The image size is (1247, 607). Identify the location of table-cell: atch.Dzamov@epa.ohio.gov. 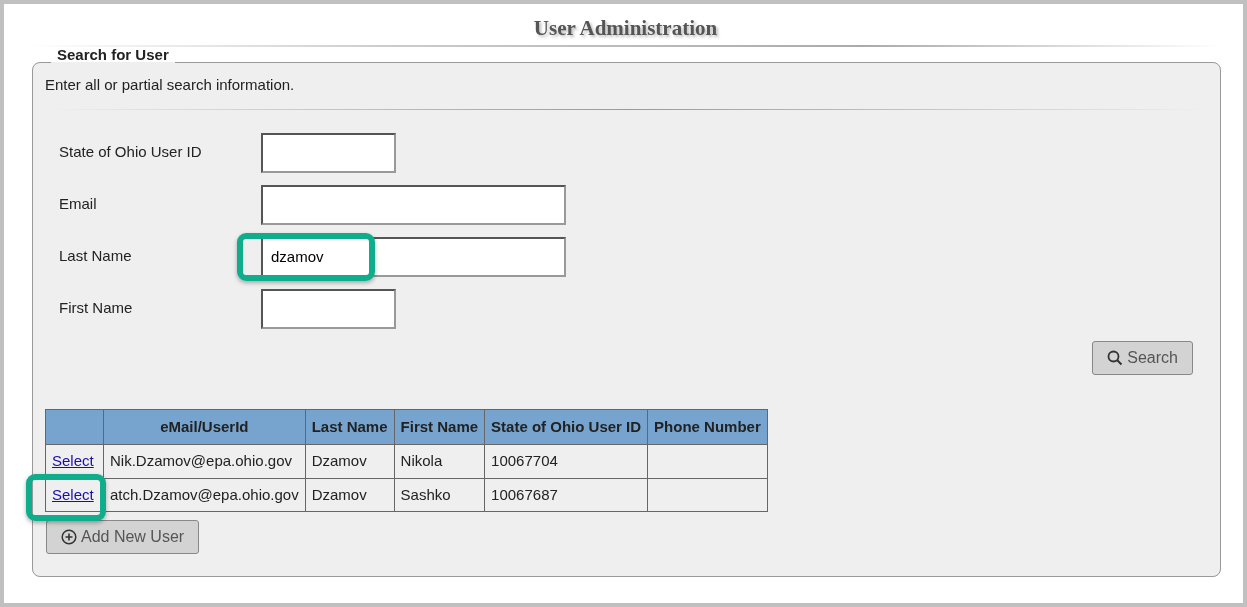
(204, 495).